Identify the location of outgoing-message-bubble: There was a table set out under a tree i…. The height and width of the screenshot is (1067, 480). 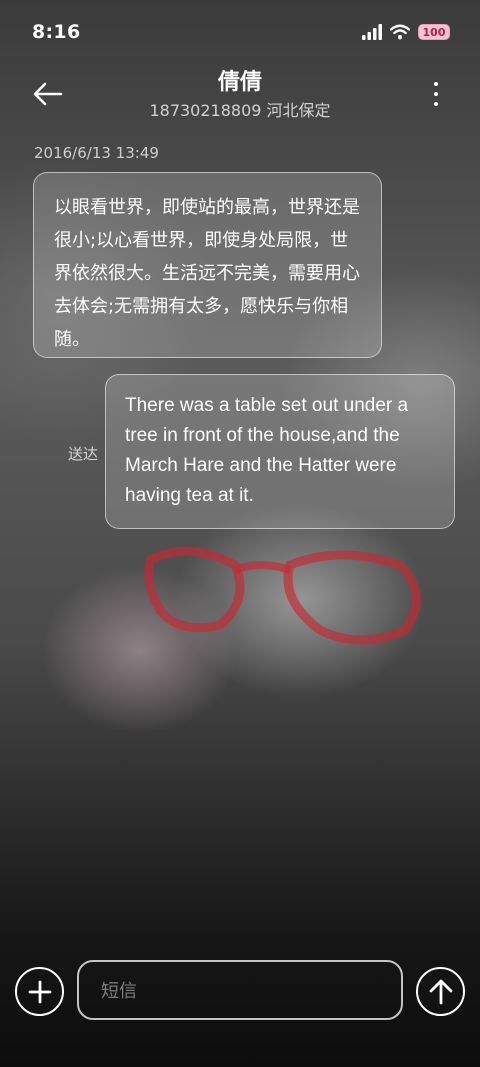
(280, 451).